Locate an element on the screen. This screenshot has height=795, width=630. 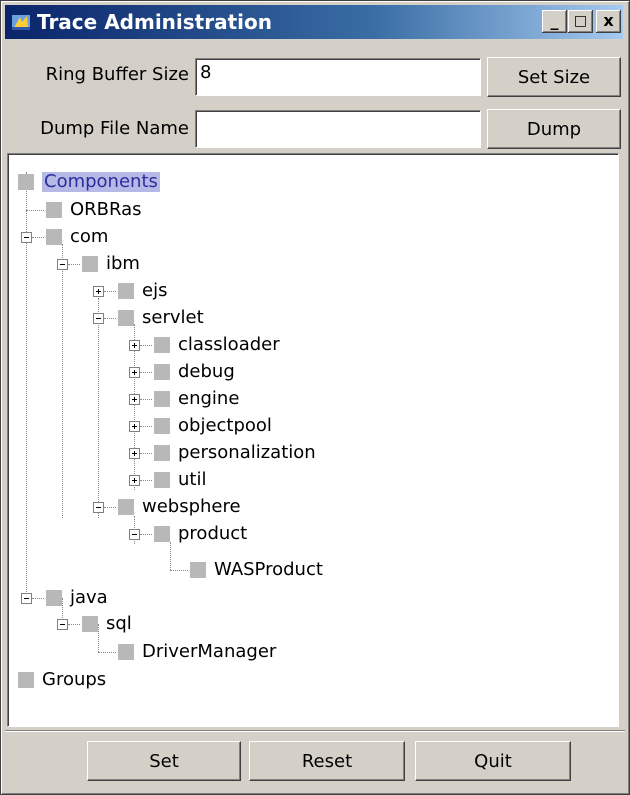
title-bar: Trace Administration _ □ x is located at coordinates (314, 22).